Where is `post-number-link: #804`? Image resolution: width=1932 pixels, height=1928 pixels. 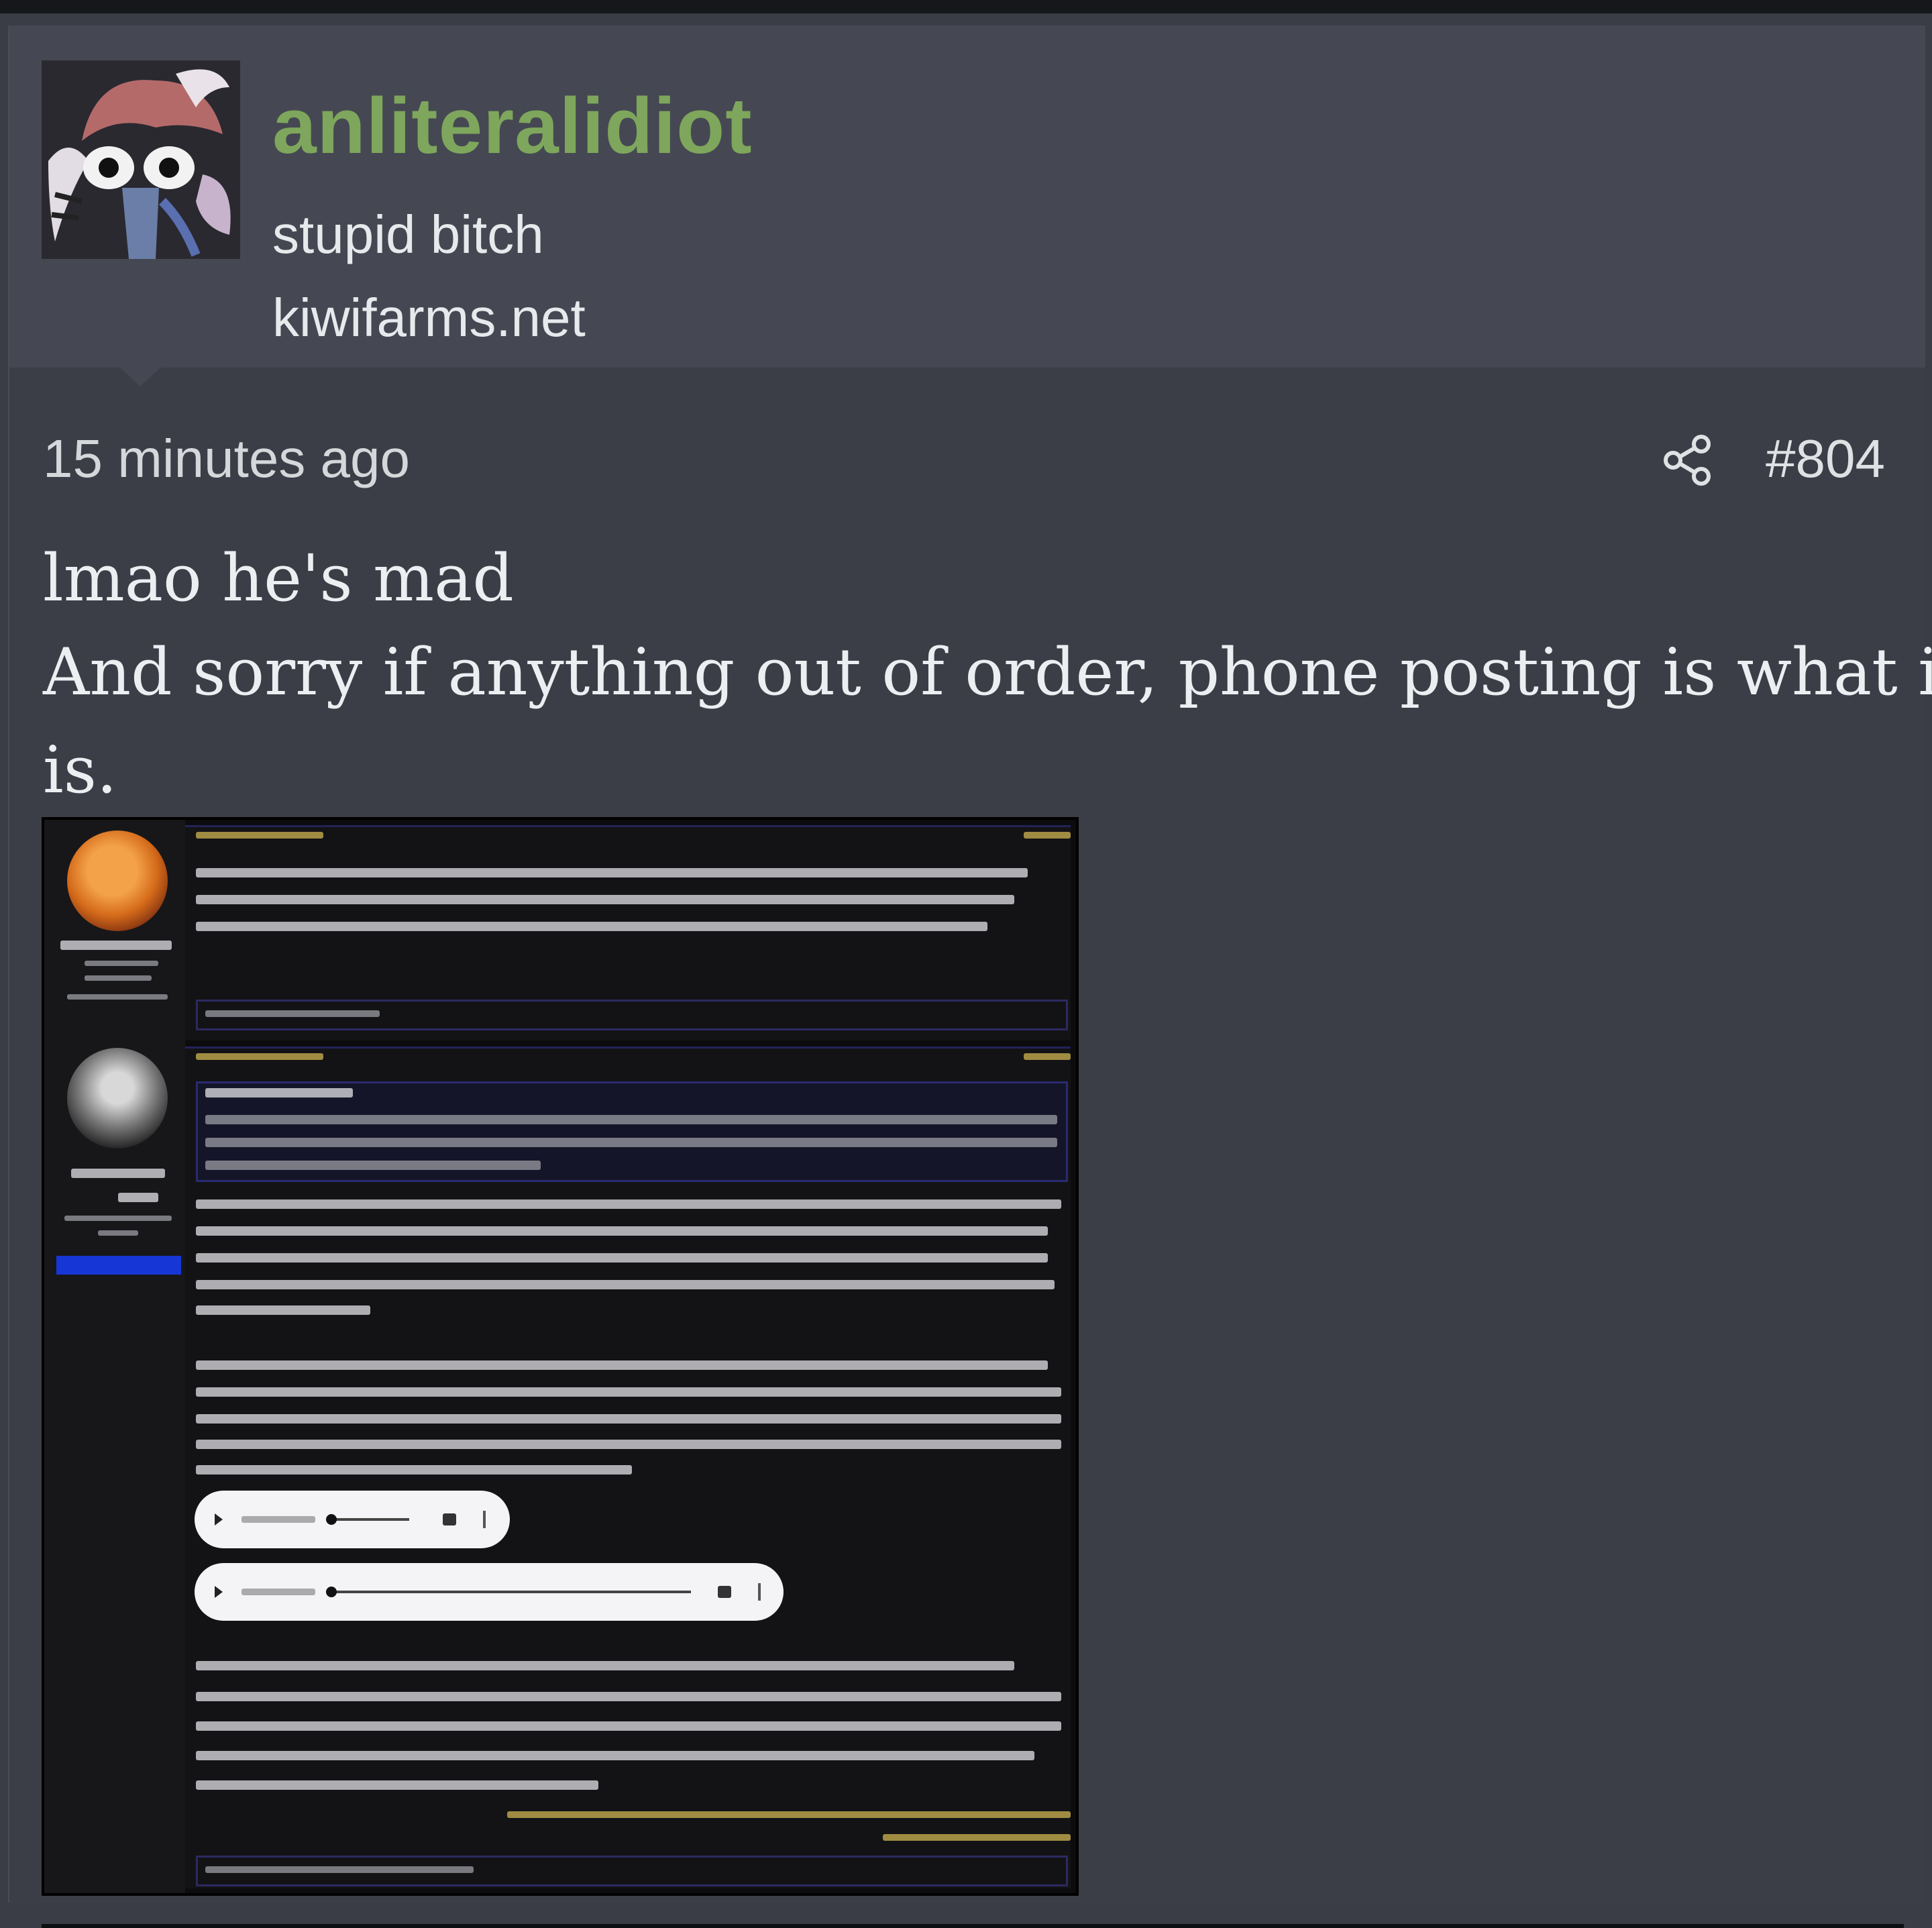
post-number-link: #804 is located at coordinates (1825, 459).